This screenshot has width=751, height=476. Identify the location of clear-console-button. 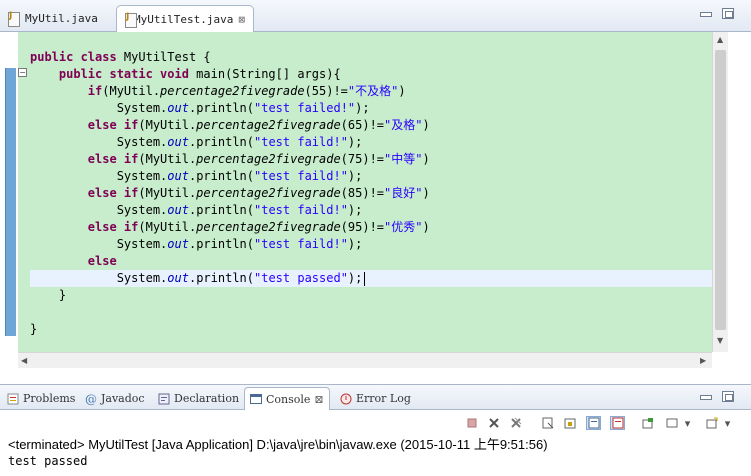
(547, 423).